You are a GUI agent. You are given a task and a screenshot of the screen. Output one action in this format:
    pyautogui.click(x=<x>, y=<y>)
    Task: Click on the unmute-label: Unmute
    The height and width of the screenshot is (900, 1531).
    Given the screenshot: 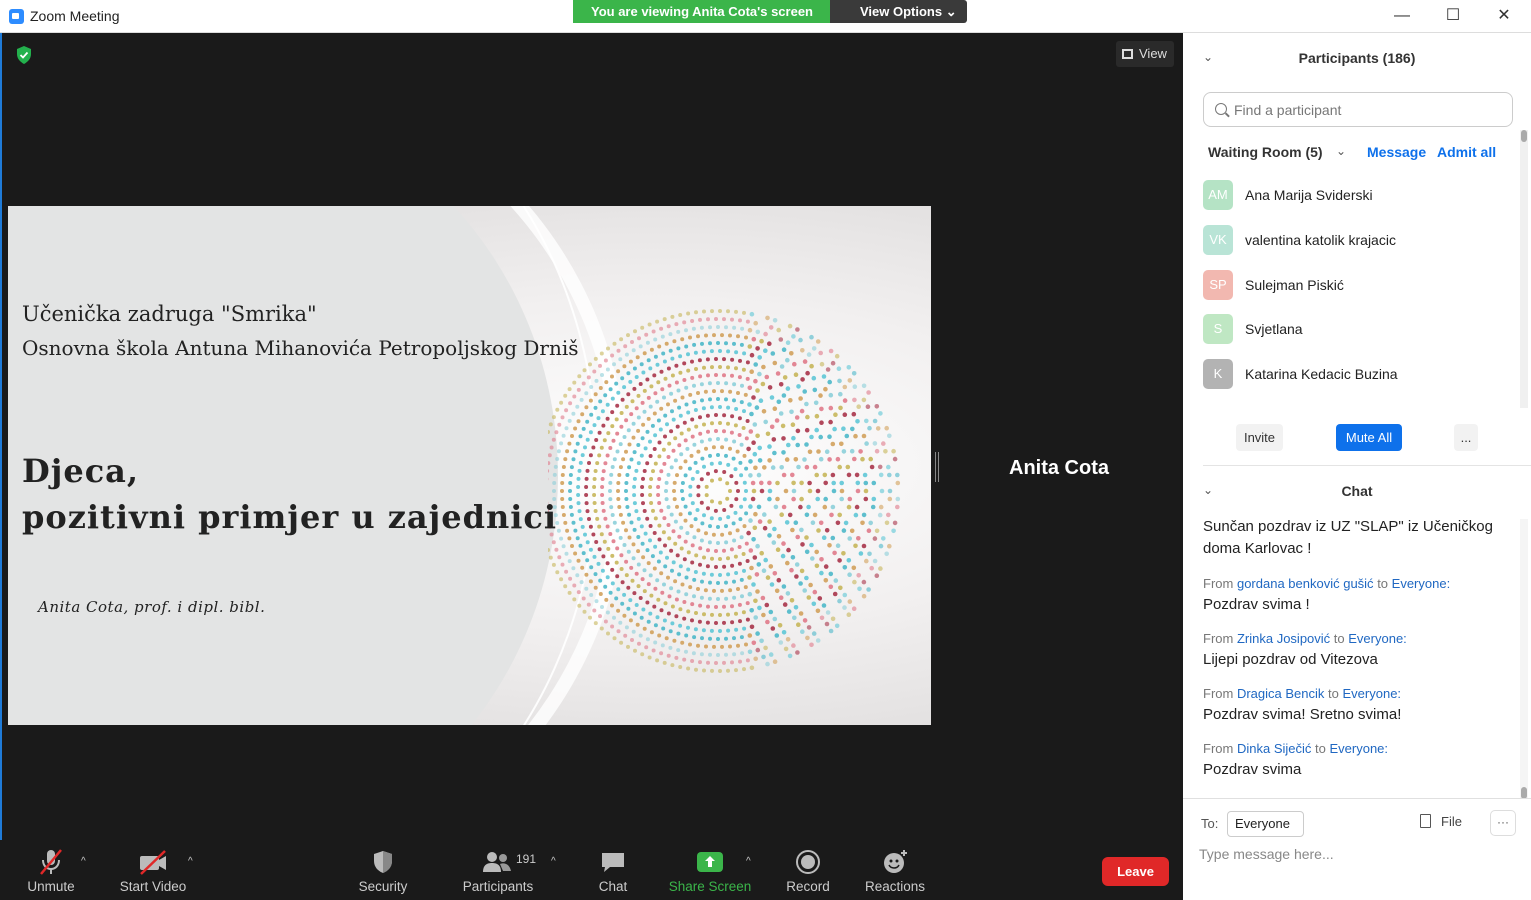 What is the action you would take?
    pyautogui.click(x=51, y=886)
    